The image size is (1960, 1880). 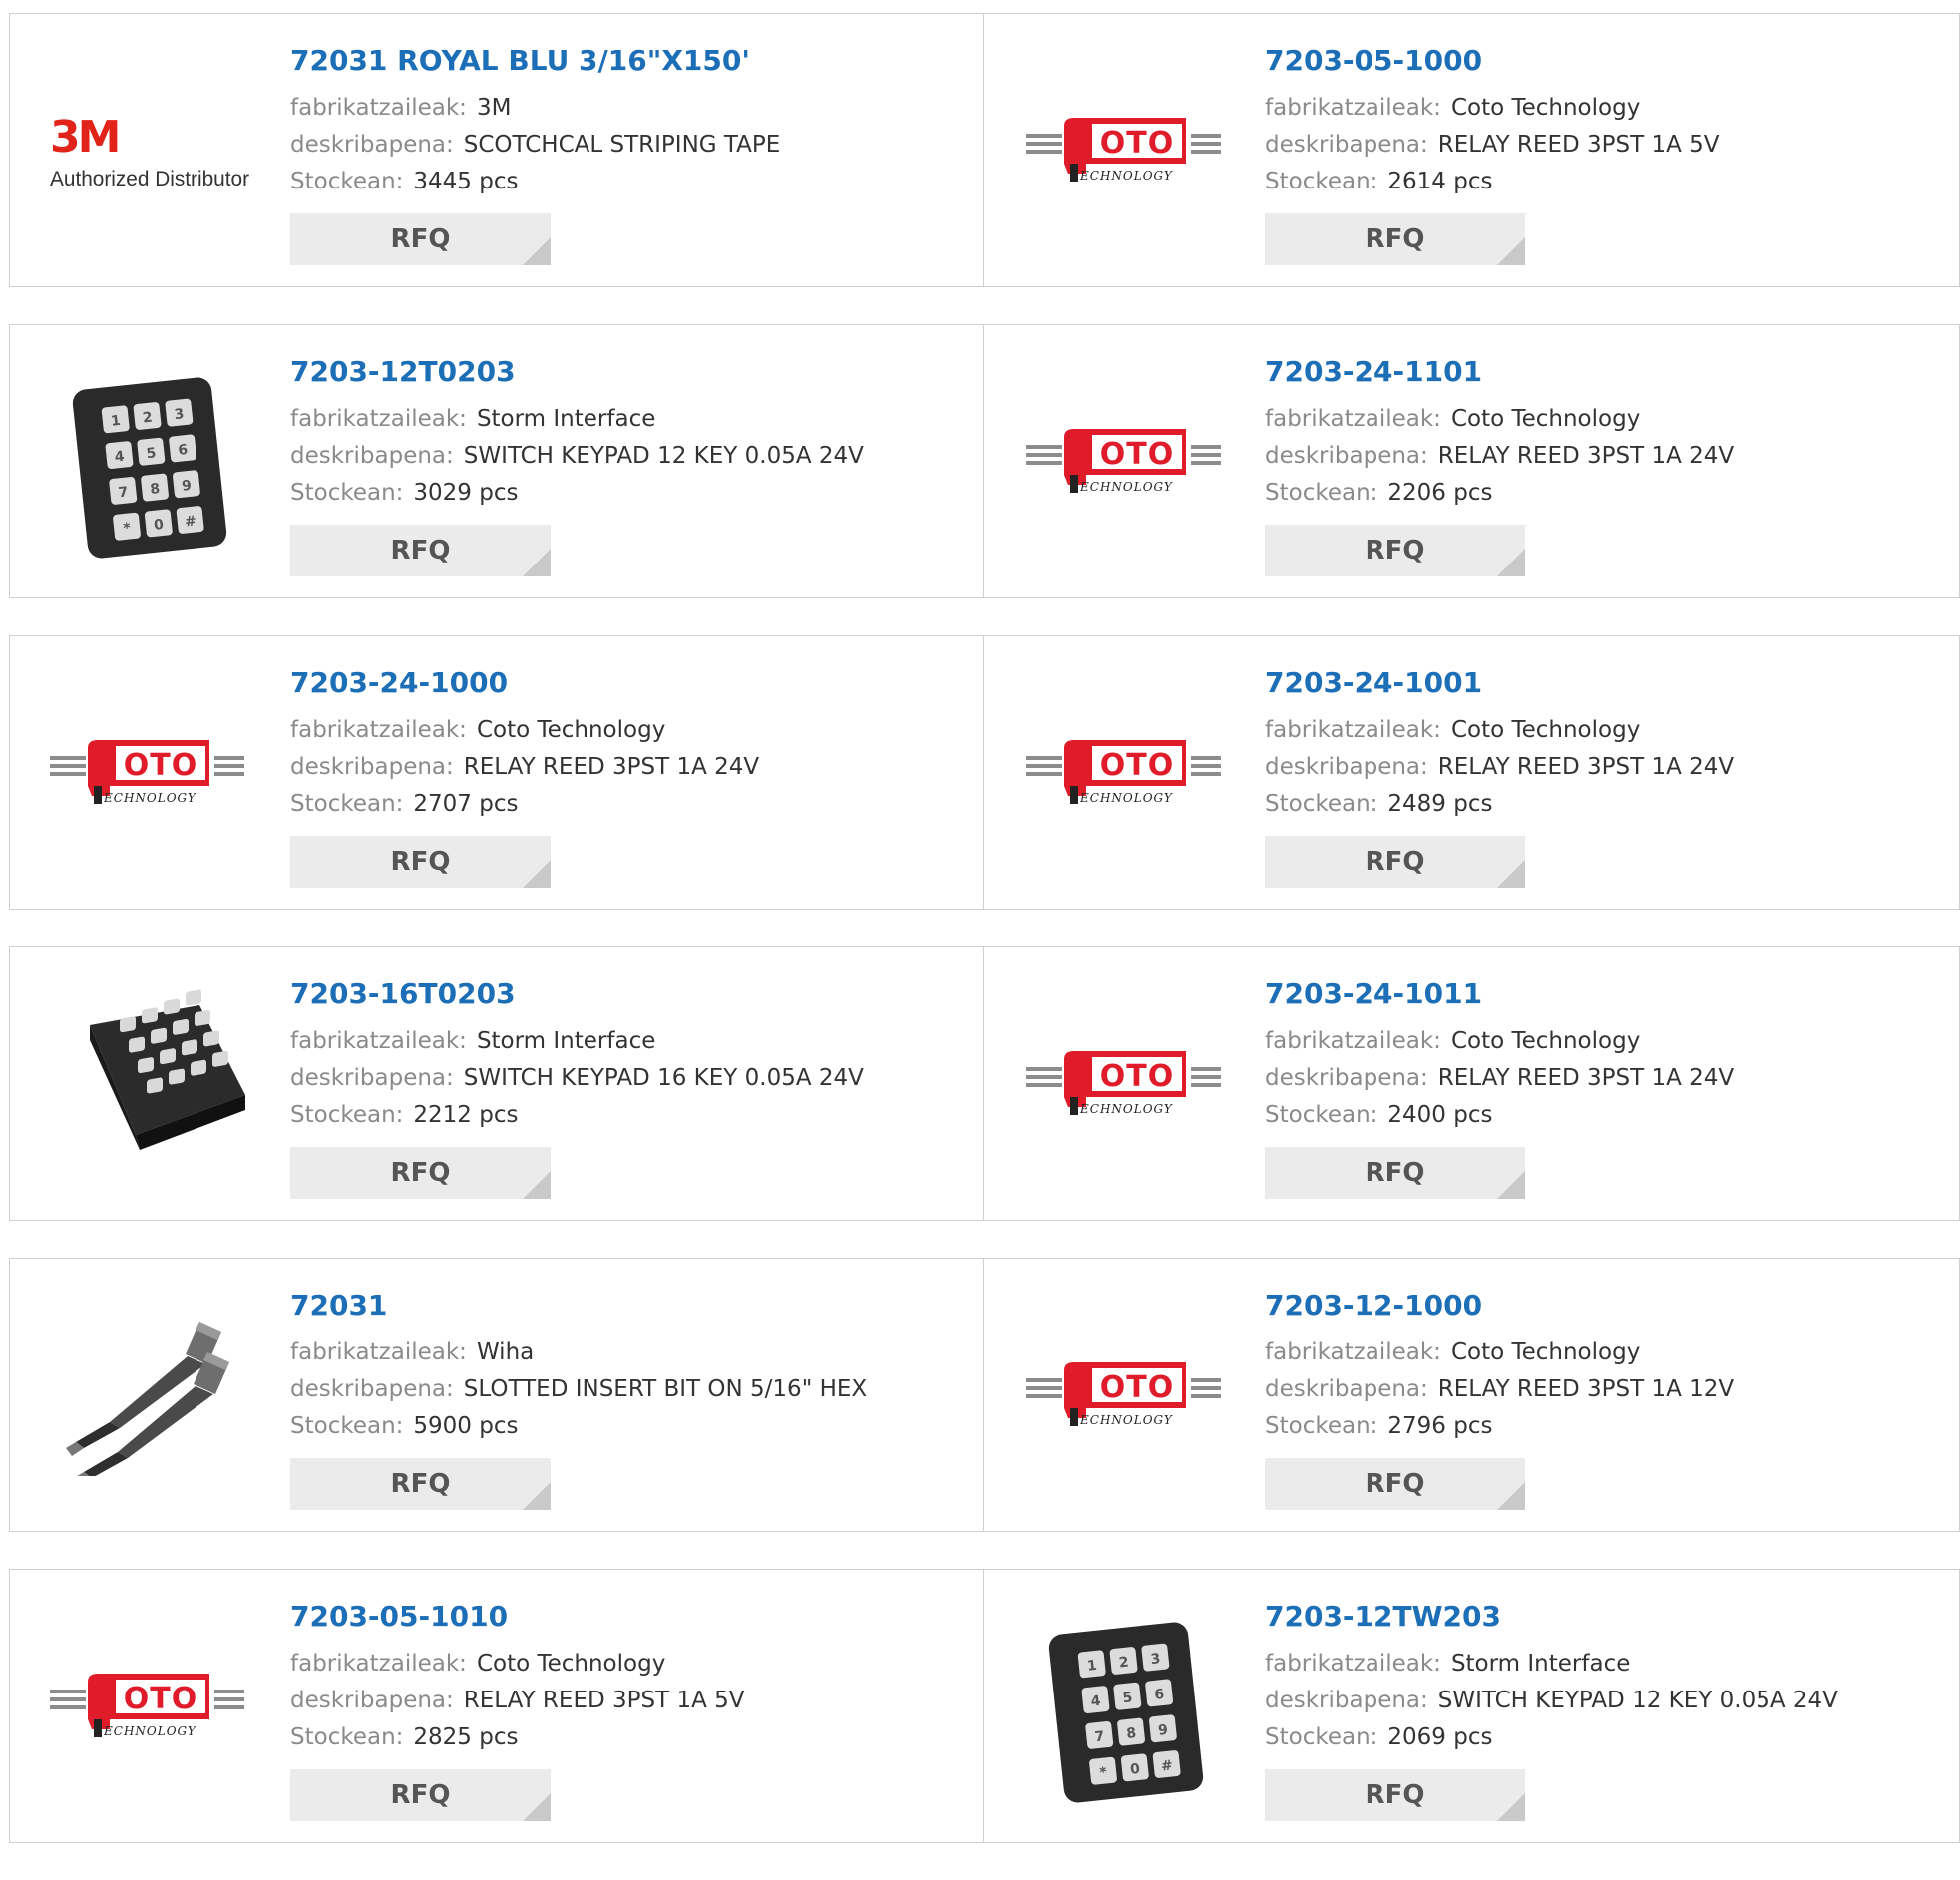 What do you see at coordinates (1132, 1733) in the screenshot?
I see `svg-text: 8` at bounding box center [1132, 1733].